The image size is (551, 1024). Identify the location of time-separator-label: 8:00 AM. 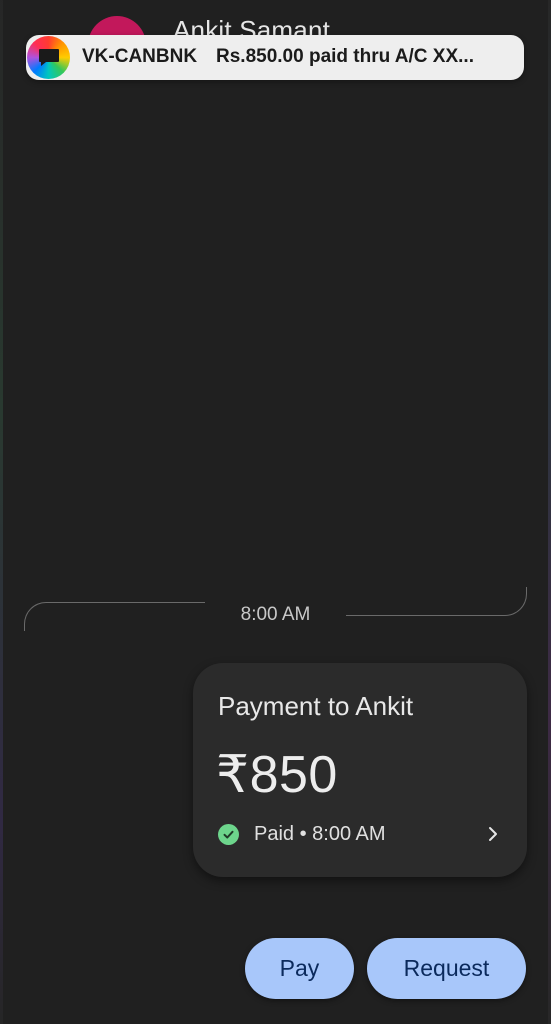
(275, 614).